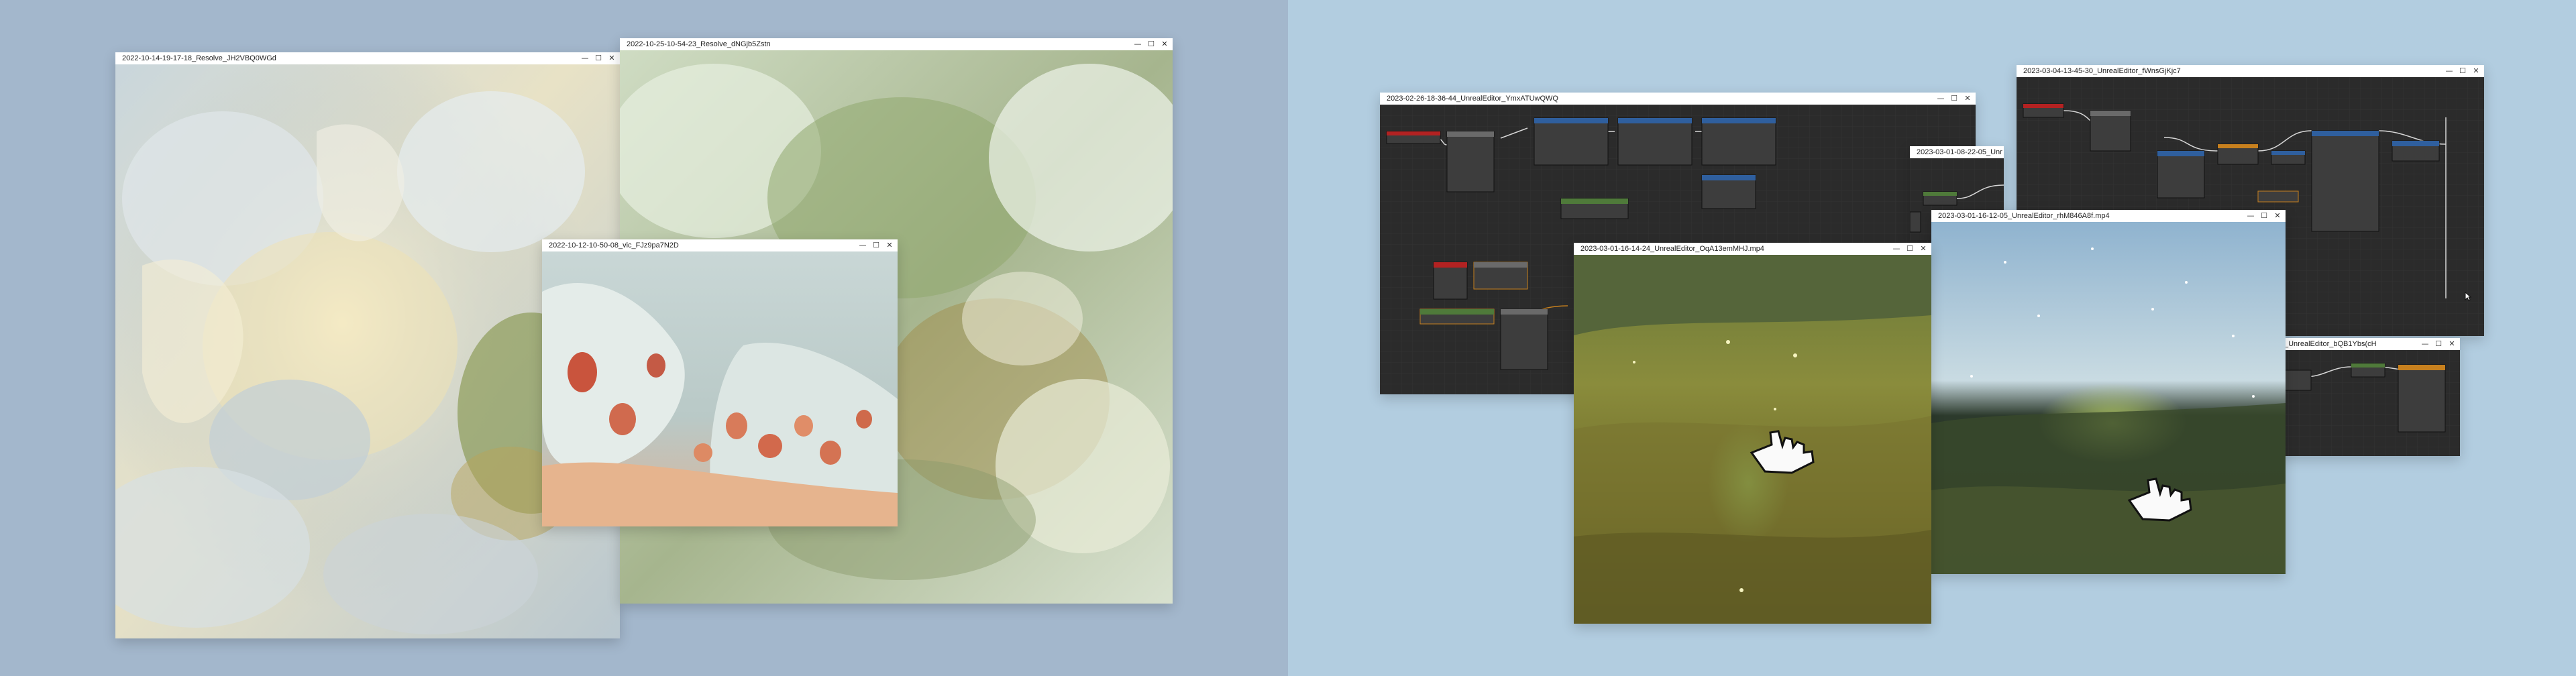 The image size is (2576, 676). I want to click on arrow-cursor-icon, so click(2468, 296).